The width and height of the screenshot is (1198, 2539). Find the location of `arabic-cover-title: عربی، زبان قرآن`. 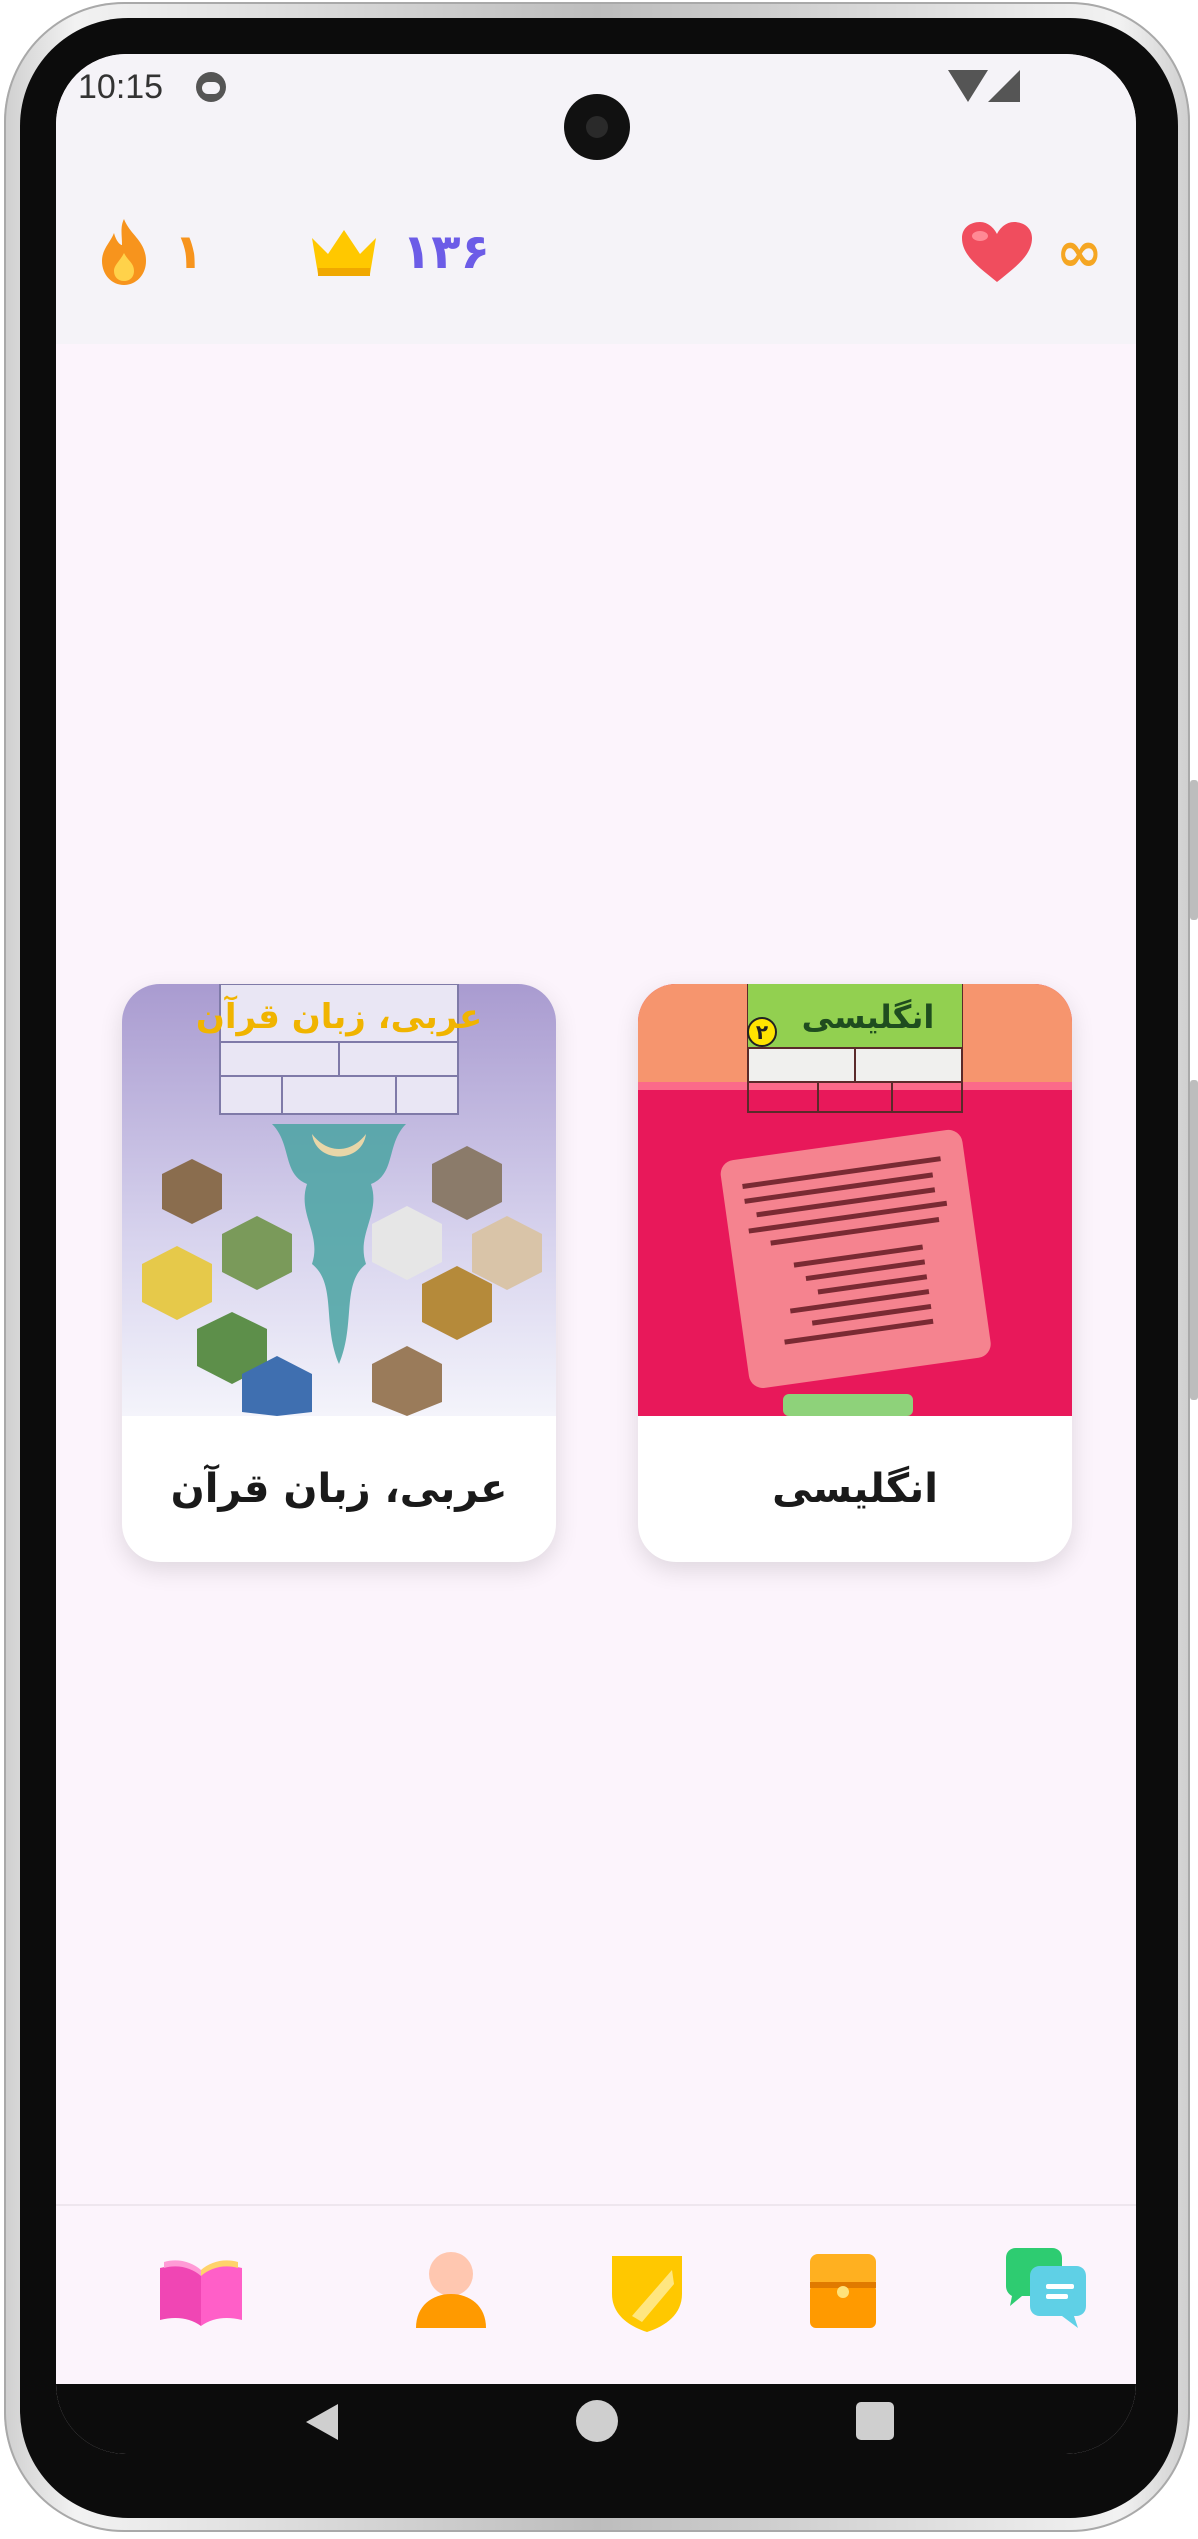

arabic-cover-title: عربی، زبان قرآن is located at coordinates (339, 1016).